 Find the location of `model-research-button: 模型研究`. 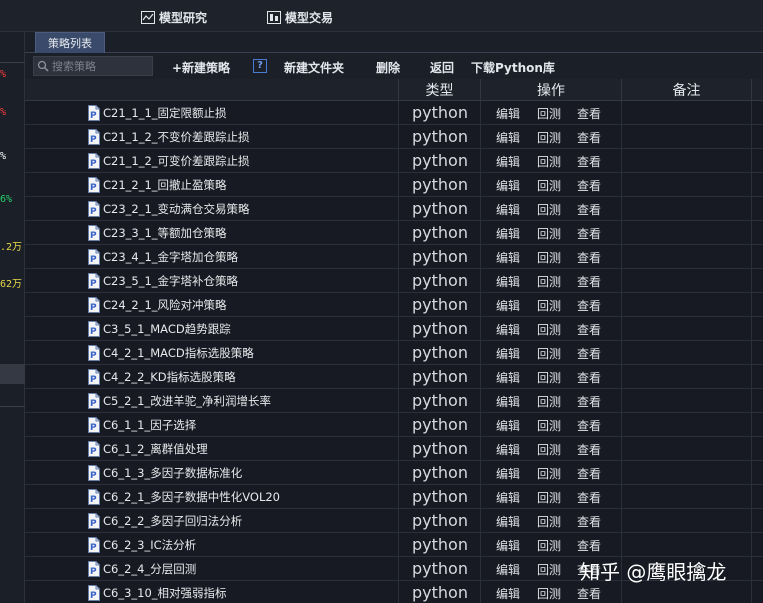

model-research-button: 模型研究 is located at coordinates (174, 17).